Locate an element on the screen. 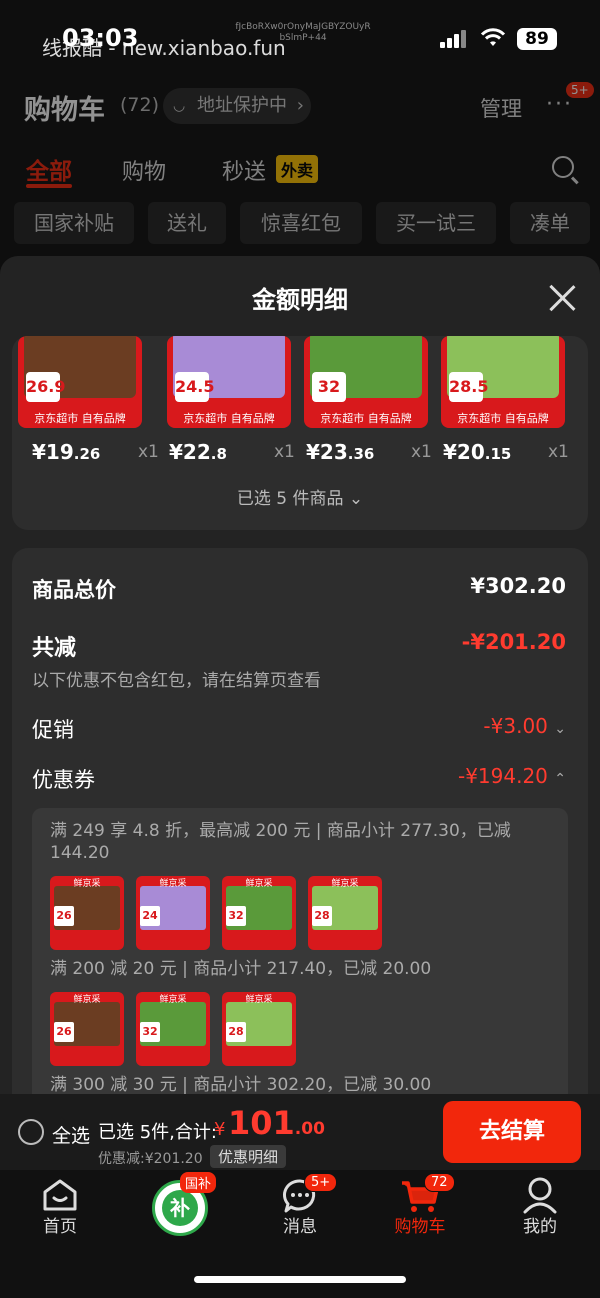 The height and width of the screenshot is (1298, 600). tab-all: 全部 is located at coordinates (49, 169).